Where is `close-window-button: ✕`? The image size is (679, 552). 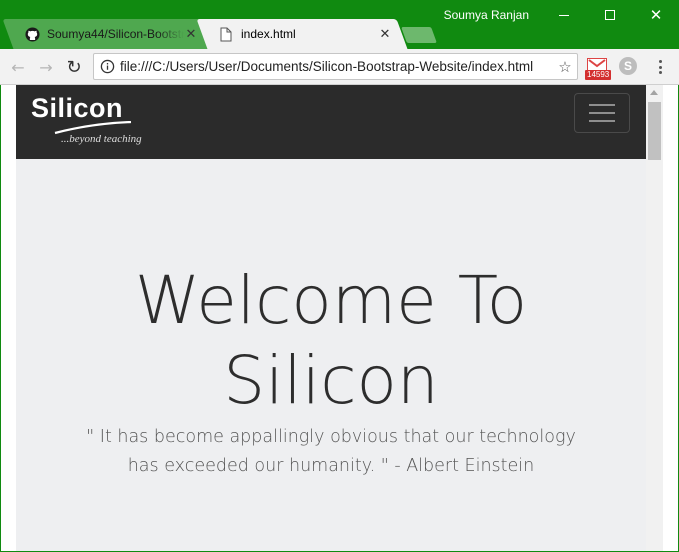 close-window-button: ✕ is located at coordinates (656, 15).